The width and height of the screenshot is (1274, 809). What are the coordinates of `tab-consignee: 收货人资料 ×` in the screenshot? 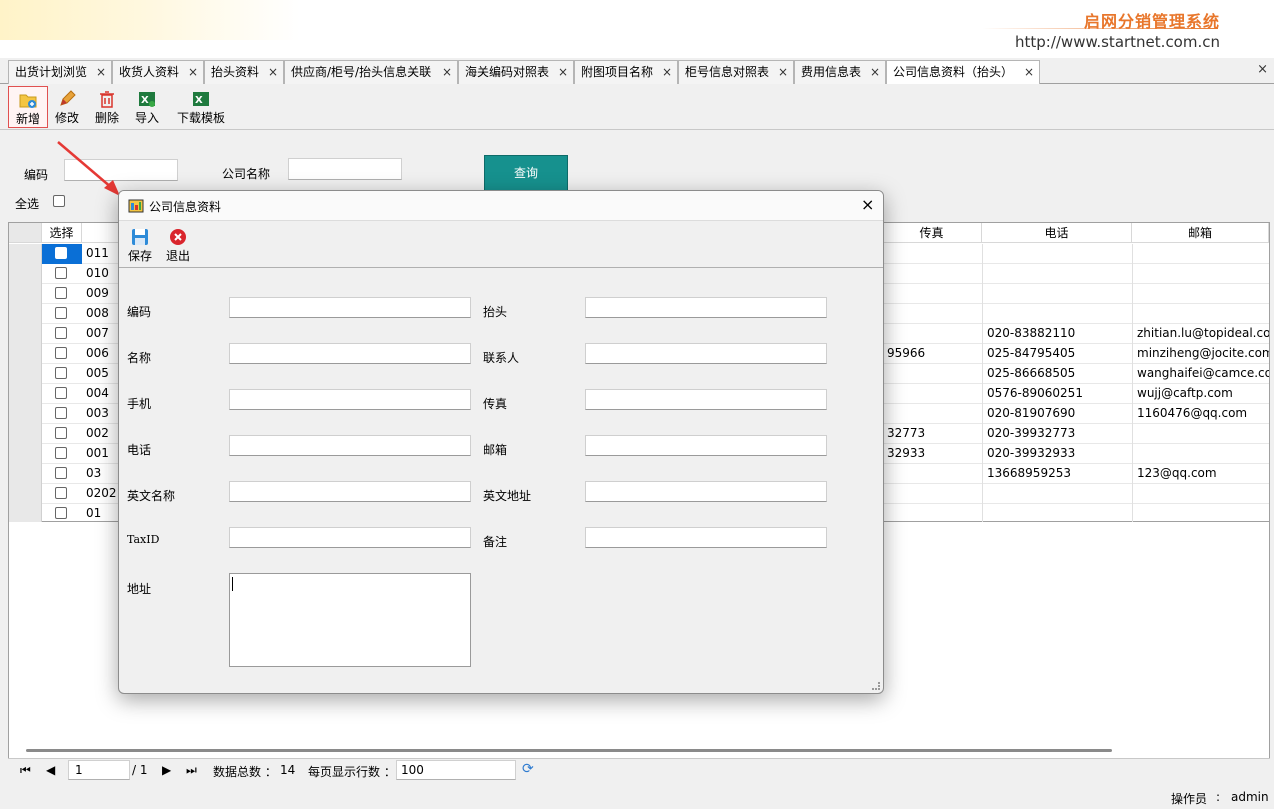 It's located at (158, 72).